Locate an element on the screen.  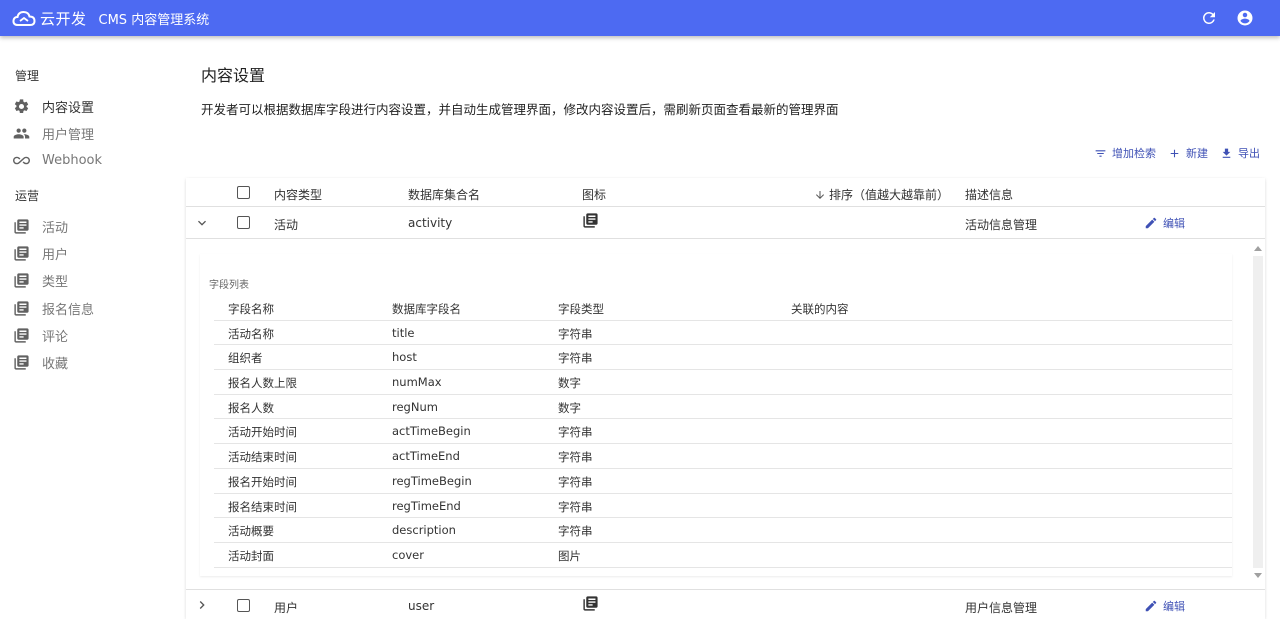
sidebar-item-comment: 评论 is located at coordinates (92, 335).